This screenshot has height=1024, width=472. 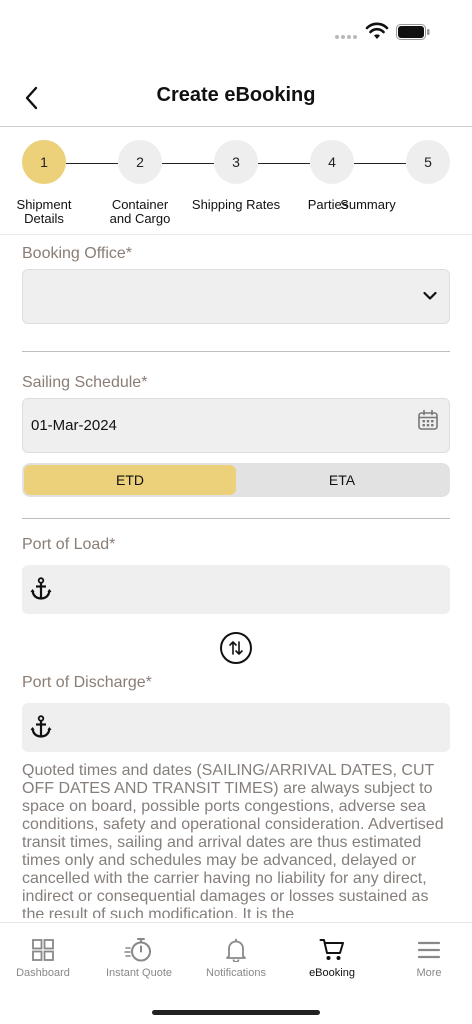 What do you see at coordinates (140, 162) in the screenshot?
I see `step-number: 2` at bounding box center [140, 162].